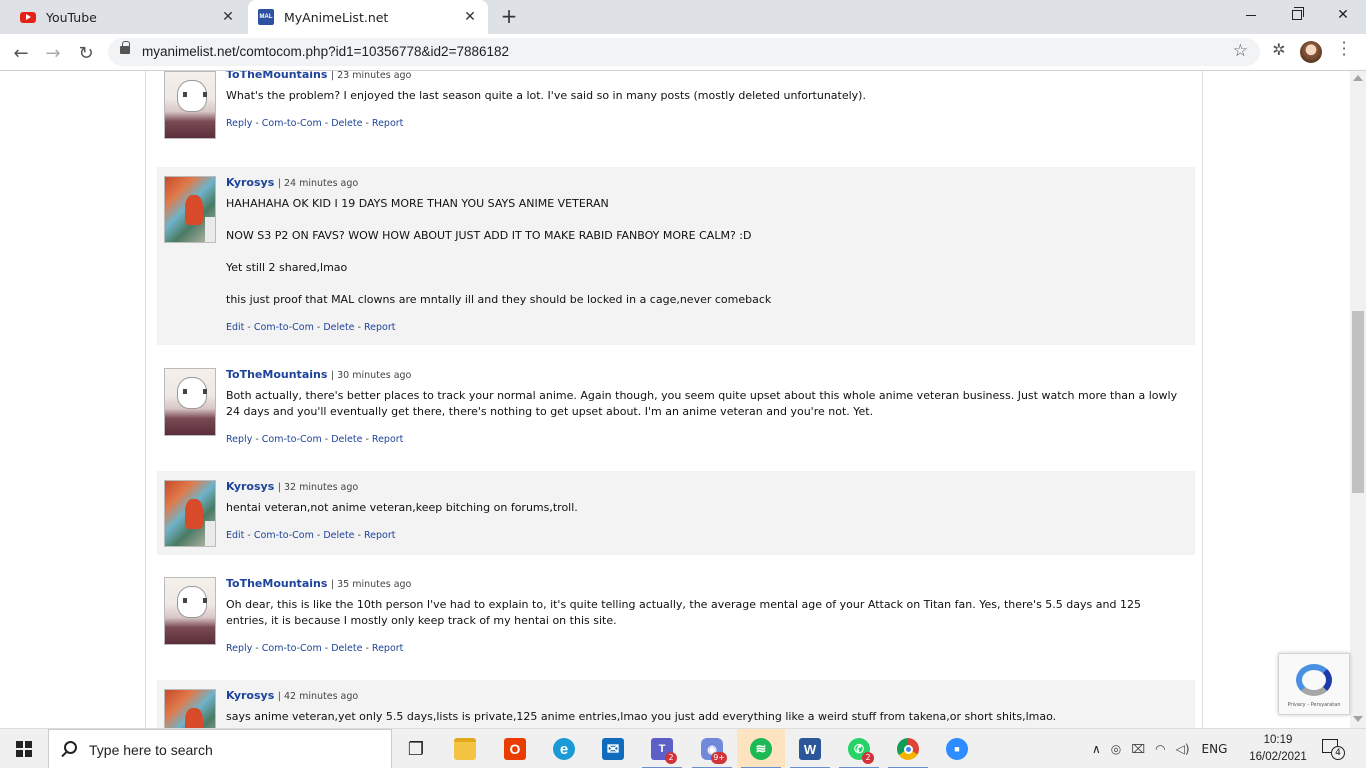 The width and height of the screenshot is (1366, 768). Describe the element at coordinates (123, 17) in the screenshot. I see `tab-youtube: YouTube ✕` at that location.